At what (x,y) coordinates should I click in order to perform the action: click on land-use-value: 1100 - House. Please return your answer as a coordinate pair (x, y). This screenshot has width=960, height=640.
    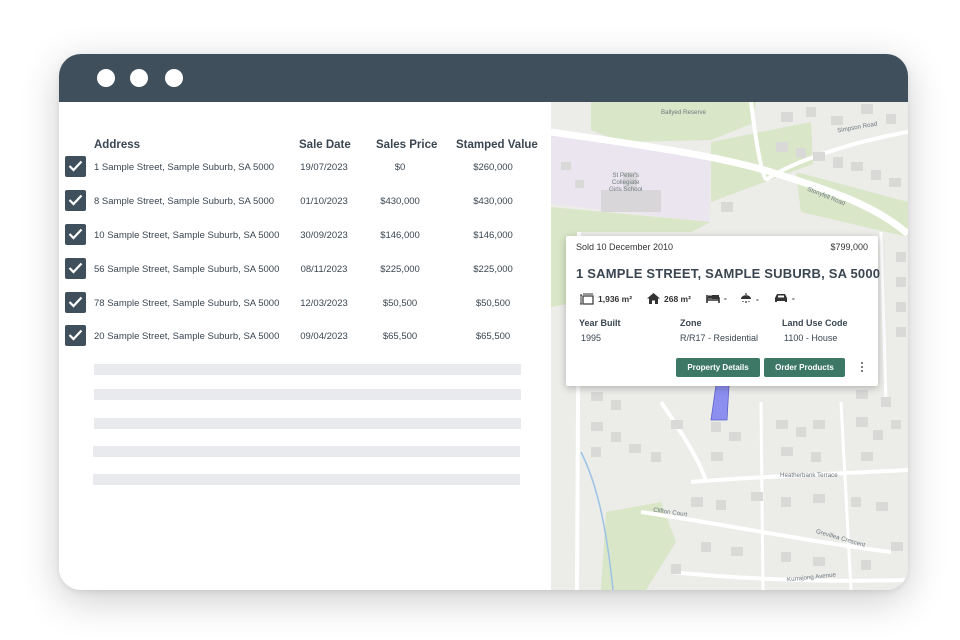
    Looking at the image, I should click on (811, 338).